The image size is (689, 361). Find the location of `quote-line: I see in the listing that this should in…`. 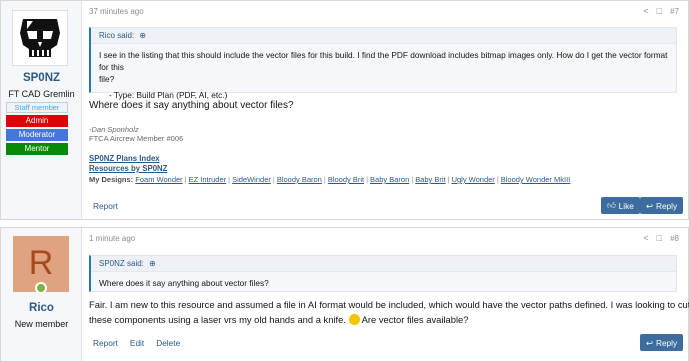

quote-line: I see in the listing that this should in… is located at coordinates (383, 61).